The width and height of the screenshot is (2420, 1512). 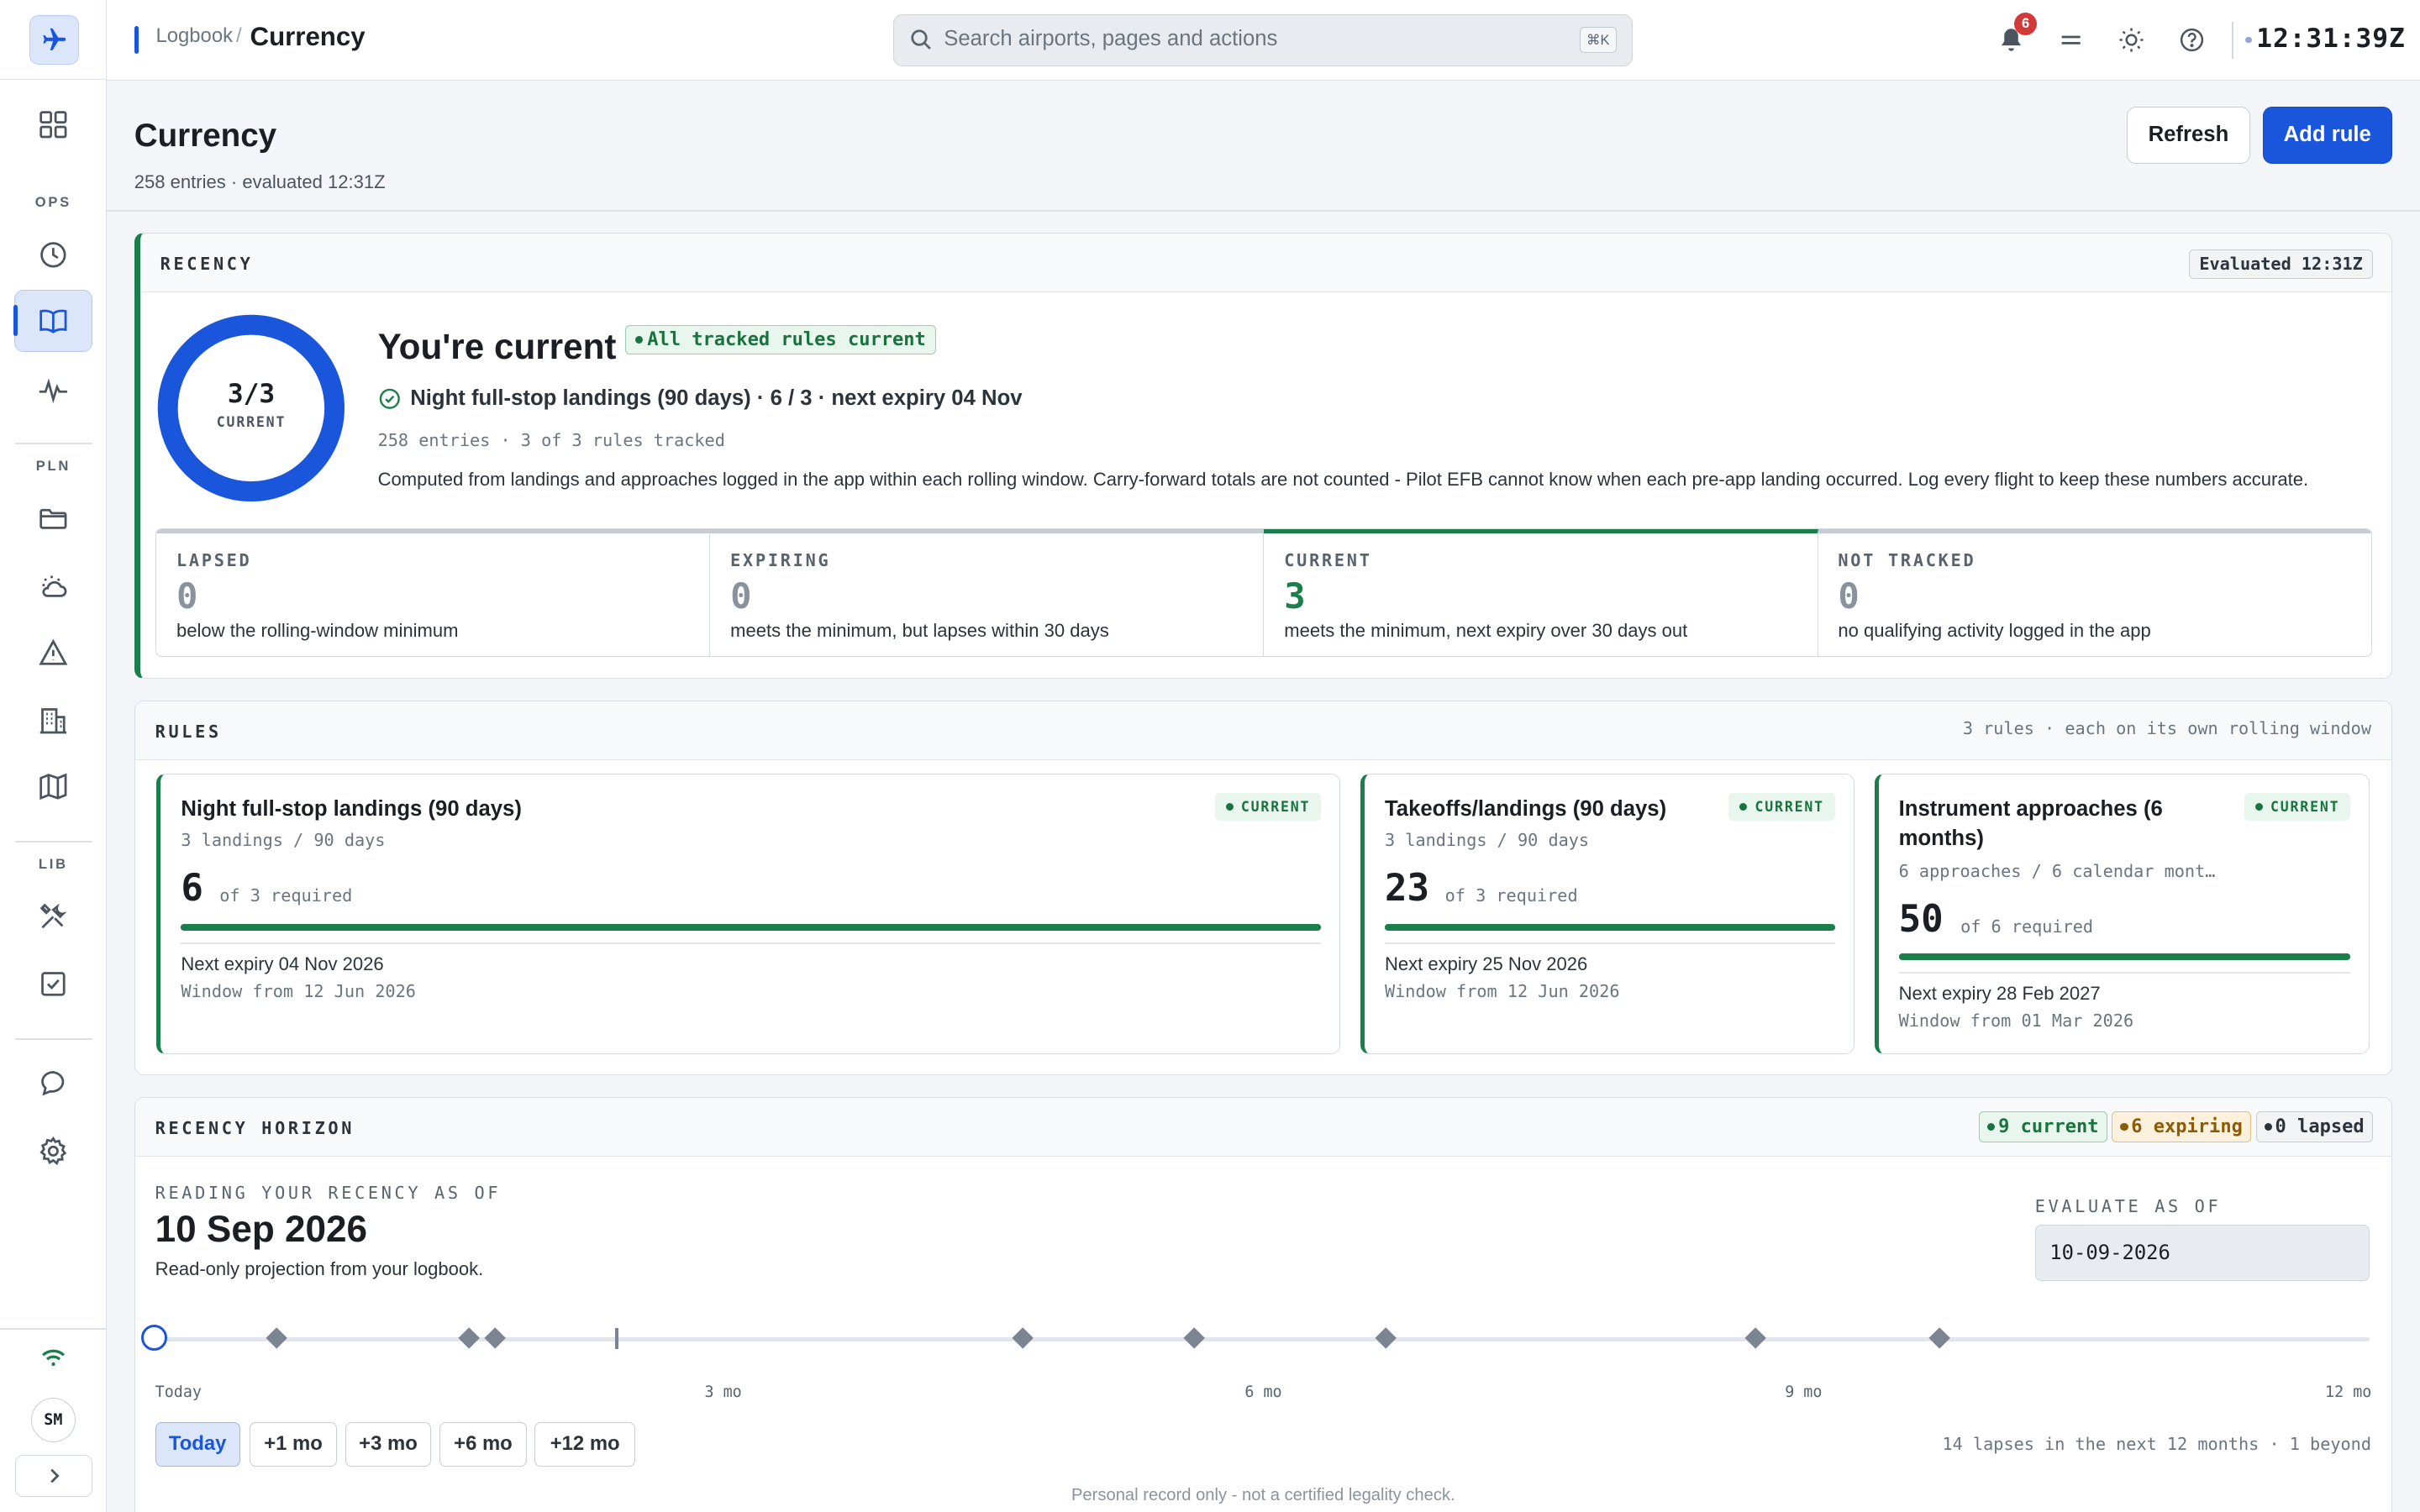 I want to click on sidebar-section-lib: LIB, so click(x=53, y=864).